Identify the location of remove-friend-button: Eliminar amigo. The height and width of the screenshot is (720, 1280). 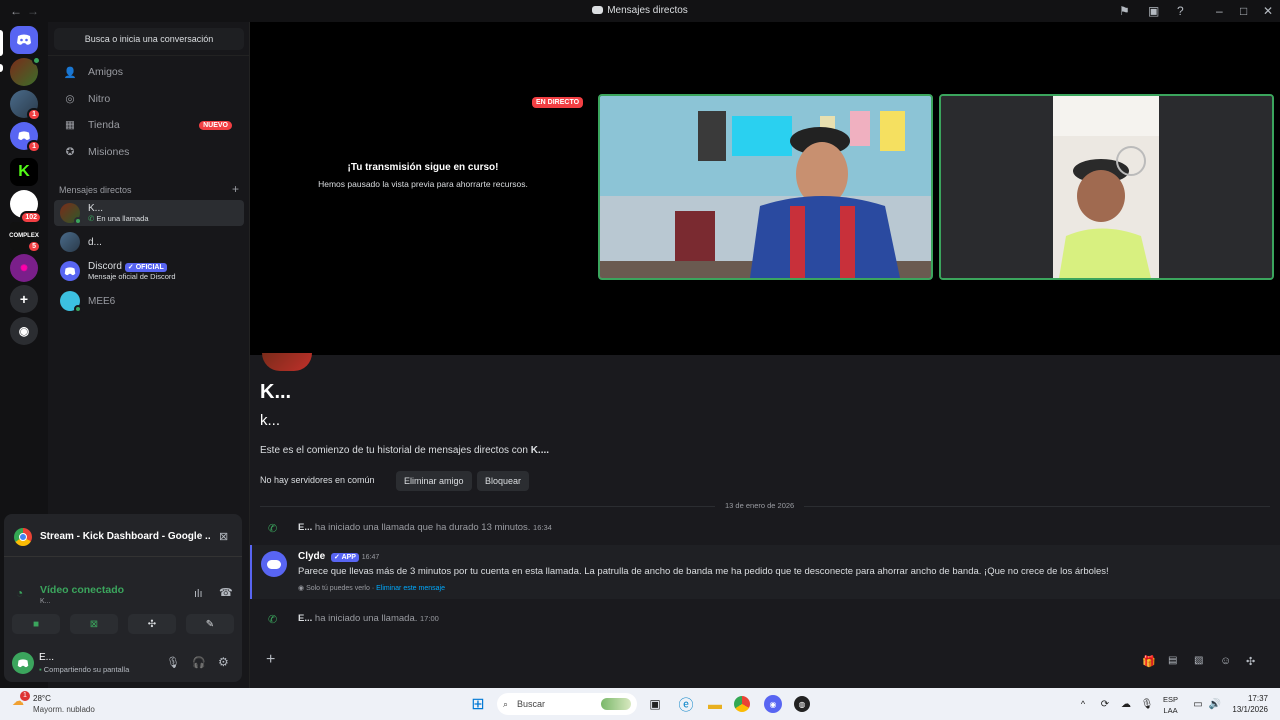
(434, 481).